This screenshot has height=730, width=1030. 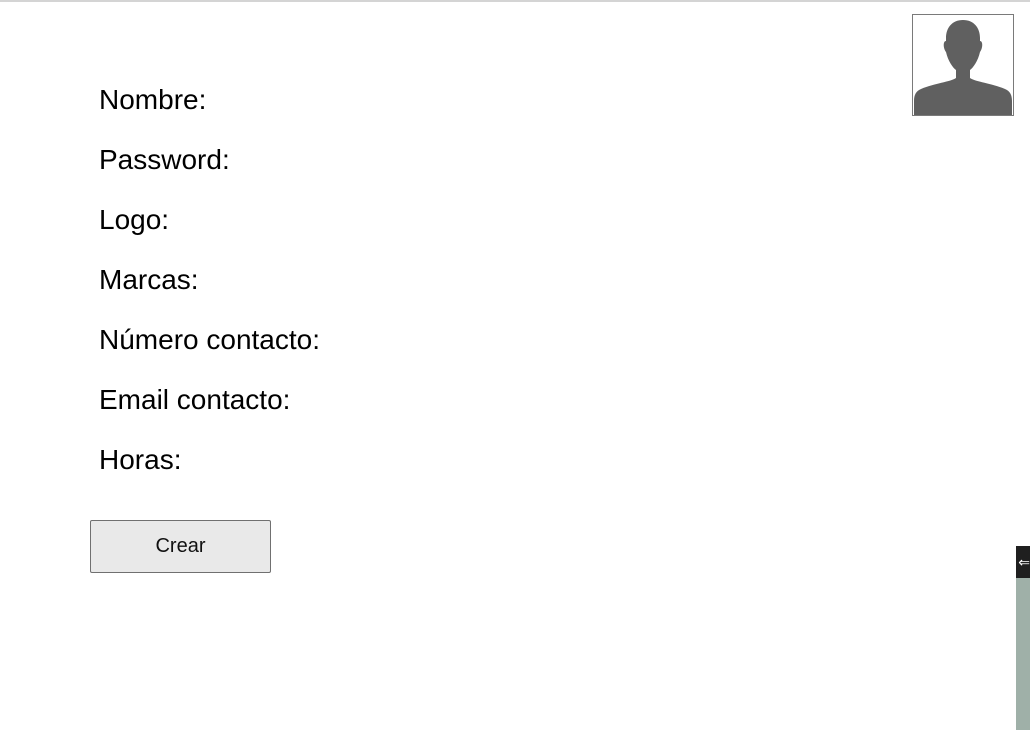 I want to click on side-panel: ⇐, so click(x=1023, y=638).